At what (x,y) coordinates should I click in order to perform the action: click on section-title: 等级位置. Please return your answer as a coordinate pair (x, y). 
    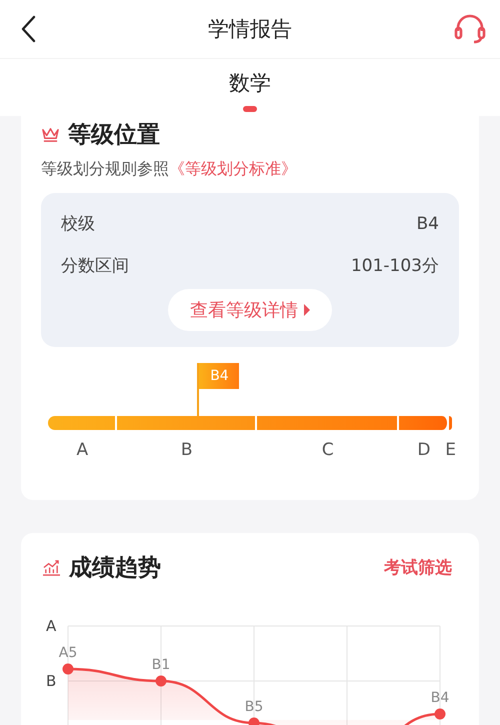
    Looking at the image, I should click on (114, 135).